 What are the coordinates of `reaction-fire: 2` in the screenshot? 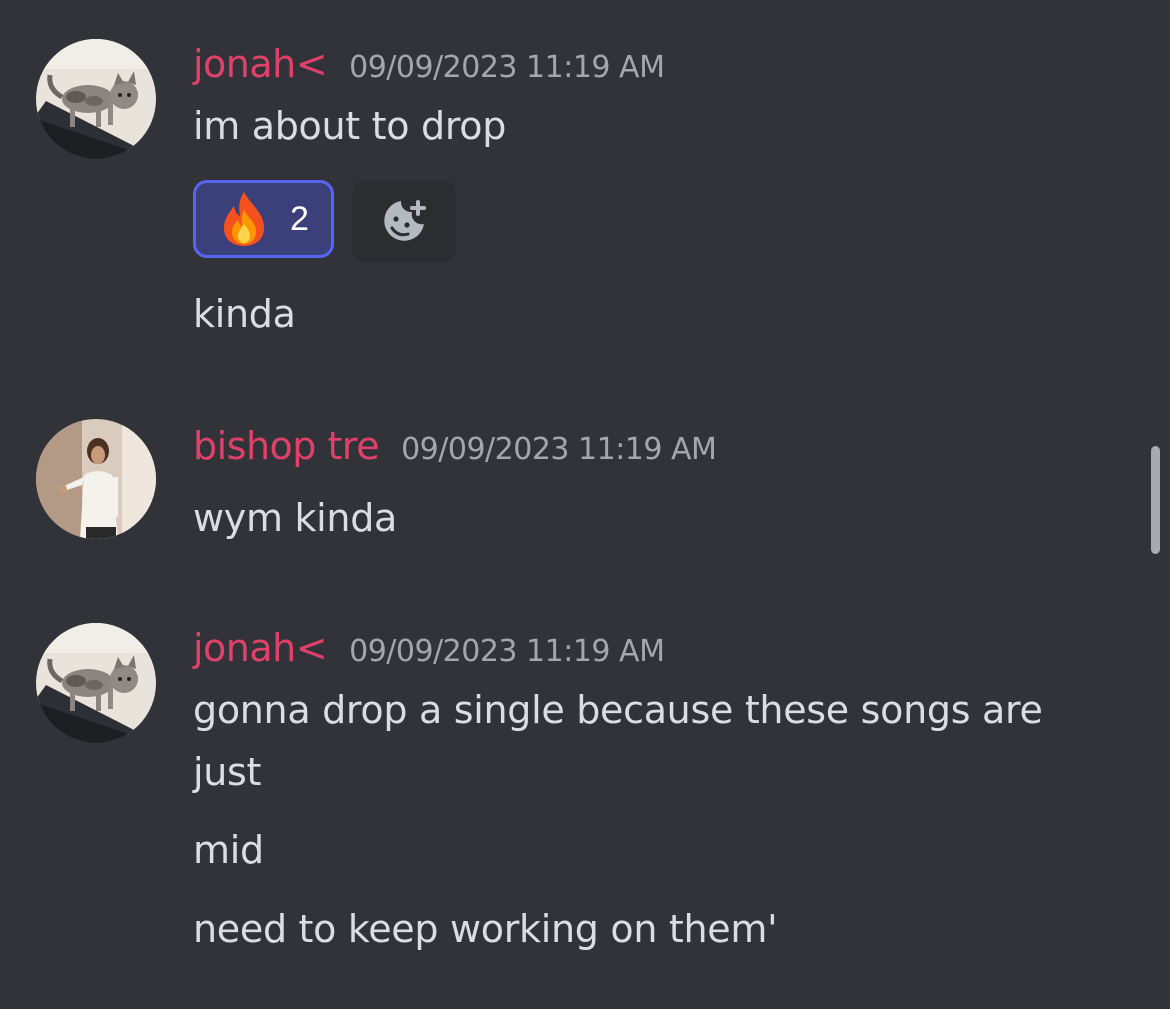 It's located at (263, 219).